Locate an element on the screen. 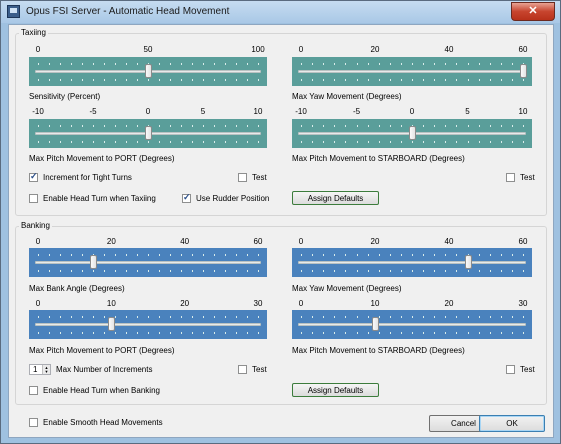 The width and height of the screenshot is (561, 444). taxi-pitch-port-slider is located at coordinates (148, 133).